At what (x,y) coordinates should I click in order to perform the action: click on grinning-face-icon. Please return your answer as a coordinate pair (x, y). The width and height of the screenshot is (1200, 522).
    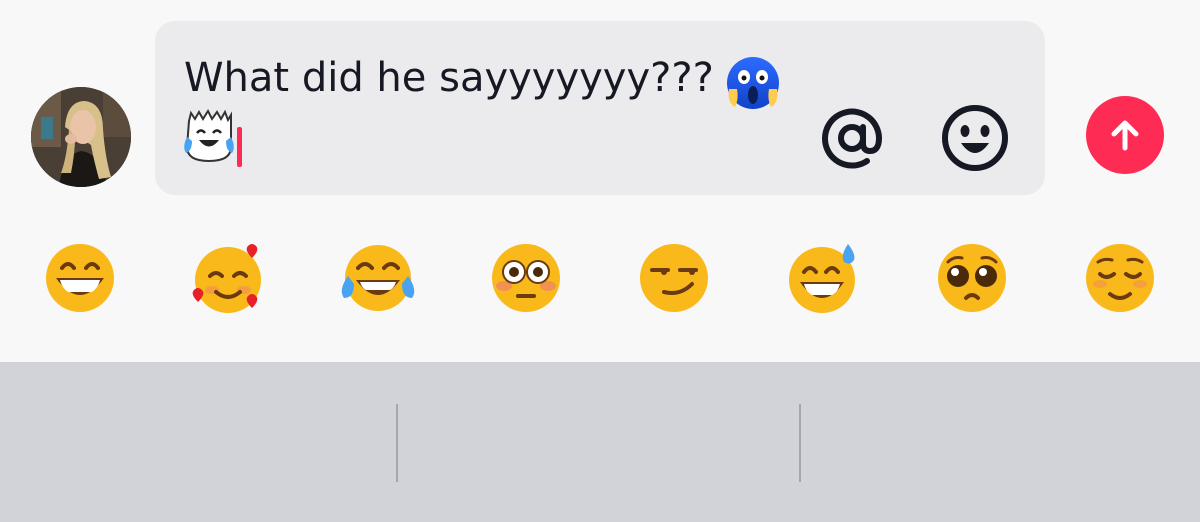
    Looking at the image, I should click on (80, 278).